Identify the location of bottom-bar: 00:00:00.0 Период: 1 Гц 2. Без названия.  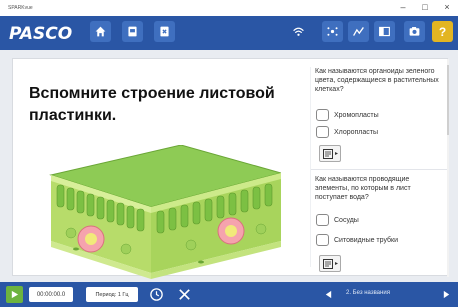
(229, 294).